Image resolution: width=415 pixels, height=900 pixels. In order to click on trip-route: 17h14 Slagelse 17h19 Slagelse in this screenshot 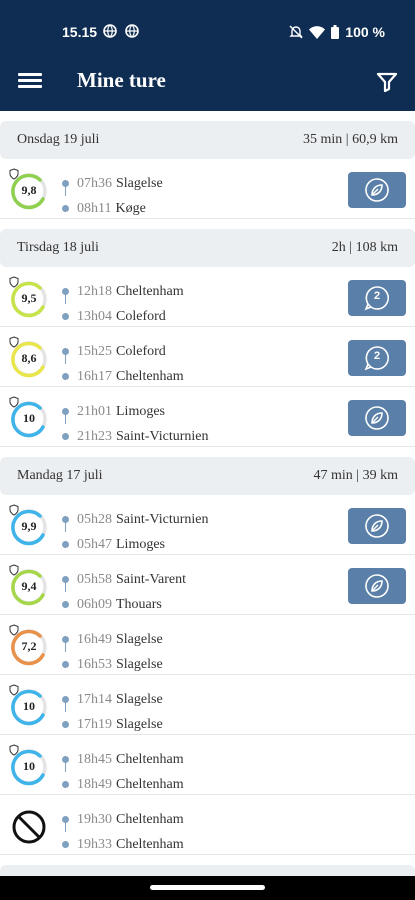, I will do `click(112, 712)`.